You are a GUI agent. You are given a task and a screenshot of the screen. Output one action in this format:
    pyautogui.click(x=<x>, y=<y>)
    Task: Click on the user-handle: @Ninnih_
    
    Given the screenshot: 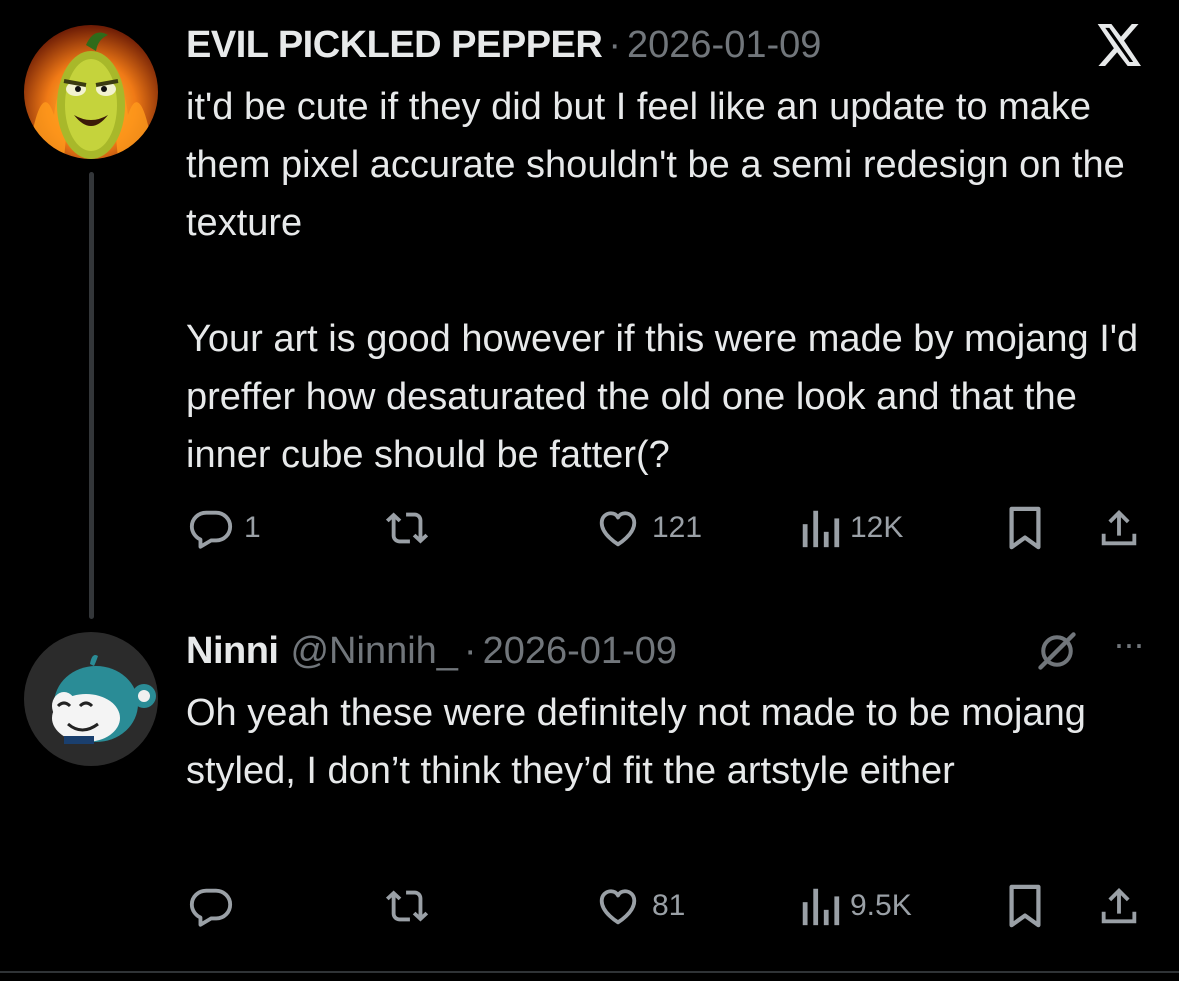 What is the action you would take?
    pyautogui.click(x=373, y=651)
    